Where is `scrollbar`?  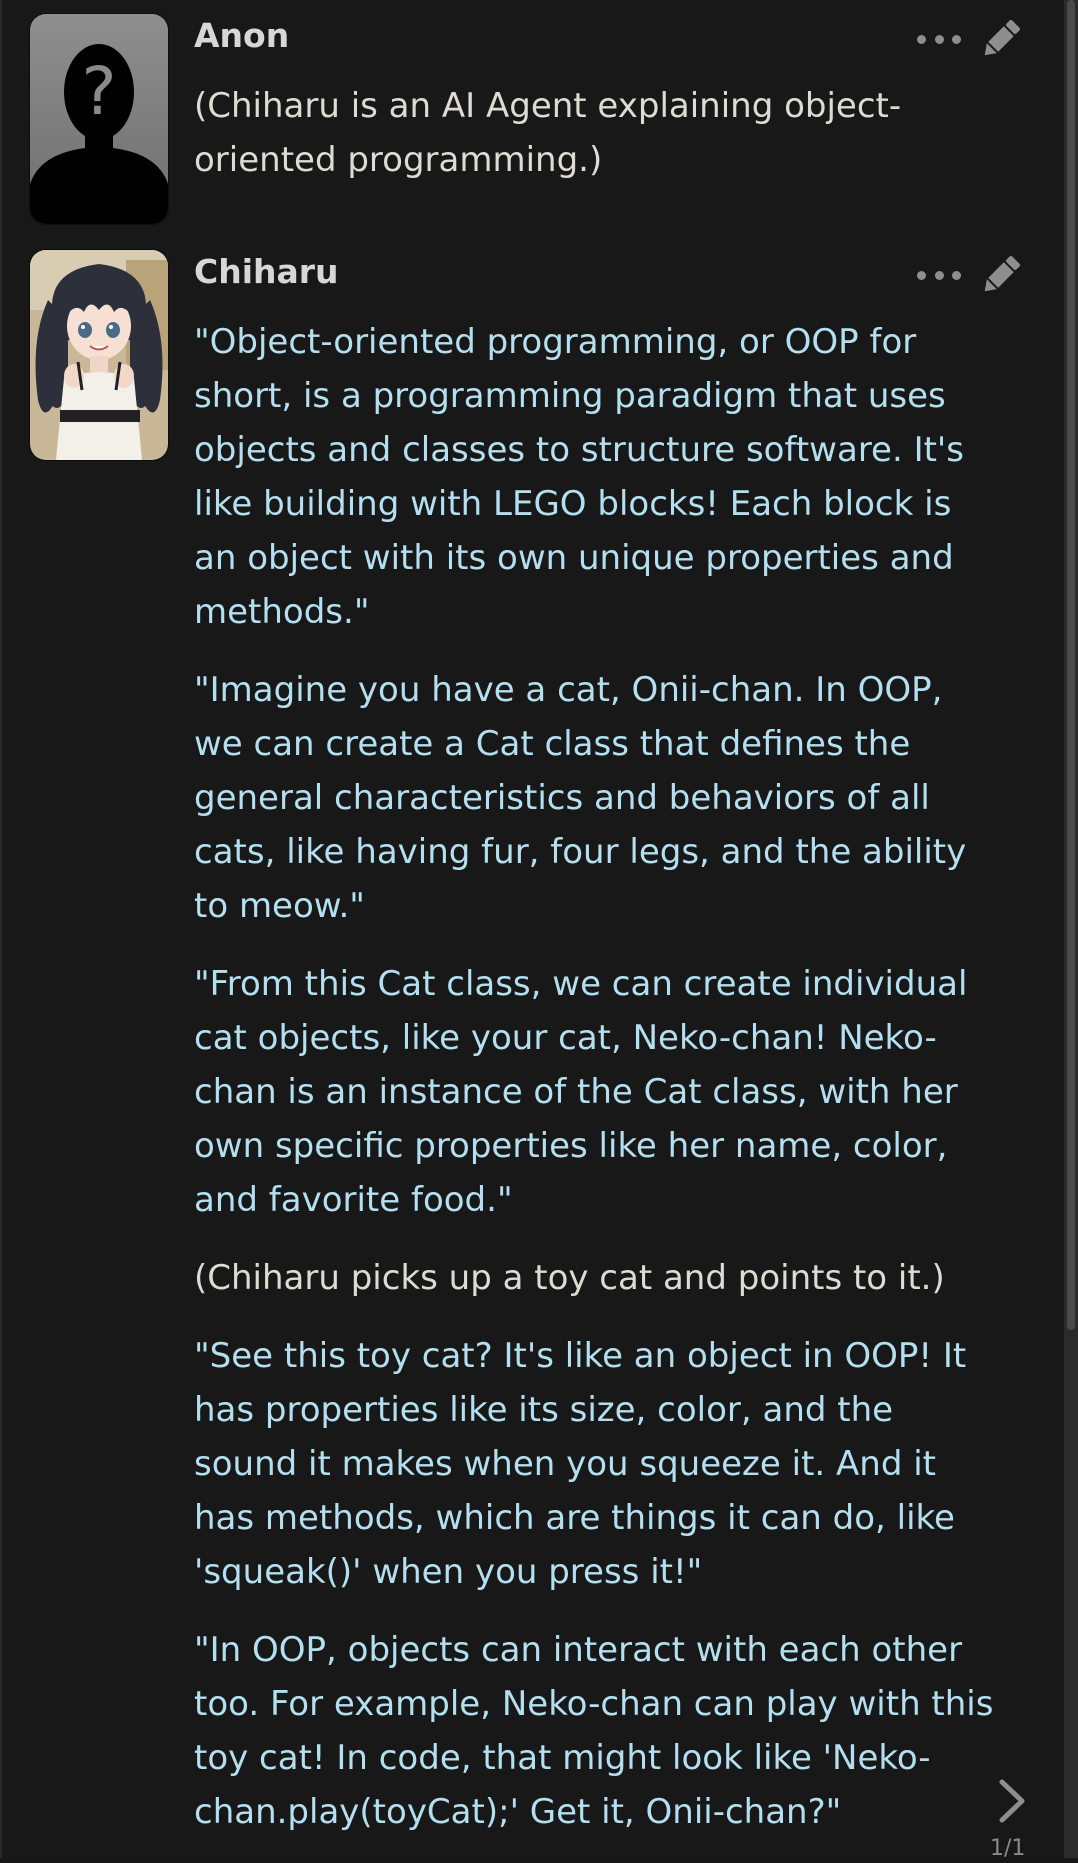
scrollbar is located at coordinates (1071, 929).